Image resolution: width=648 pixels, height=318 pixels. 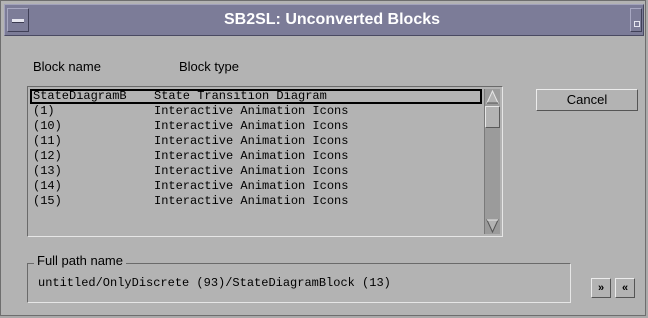 What do you see at coordinates (80, 261) in the screenshot?
I see `full-path-label: Full path name` at bounding box center [80, 261].